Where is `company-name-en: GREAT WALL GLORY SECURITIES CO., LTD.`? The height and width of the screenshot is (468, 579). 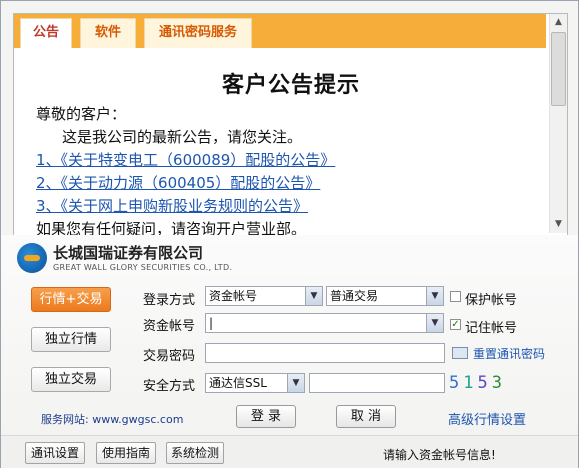
company-name-en: GREAT WALL GLORY SECURITIES CO., LTD. is located at coordinates (143, 267).